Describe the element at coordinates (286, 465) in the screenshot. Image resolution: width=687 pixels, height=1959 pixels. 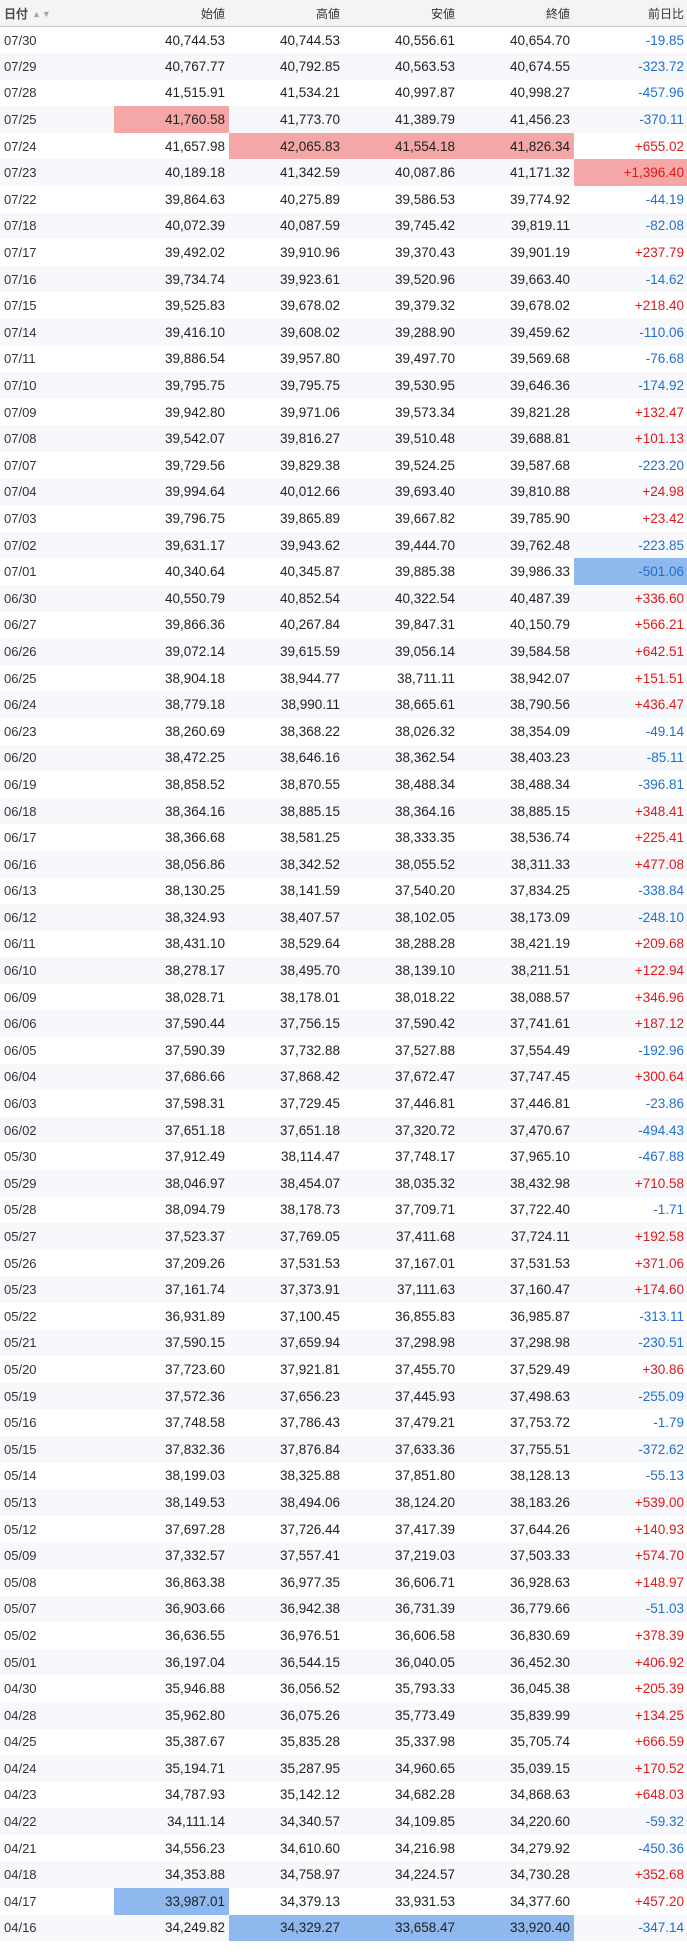
I see `high-cell: 39,829.38` at that location.